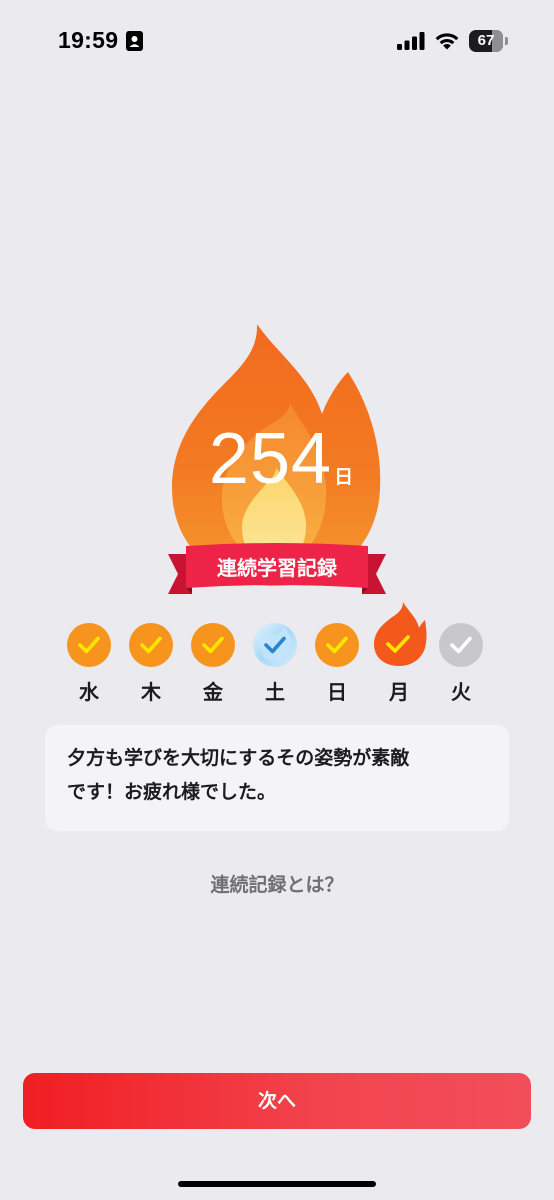 This screenshot has height=1200, width=554. What do you see at coordinates (277, 568) in the screenshot?
I see `streak-banner-label: 連続学習記録` at bounding box center [277, 568].